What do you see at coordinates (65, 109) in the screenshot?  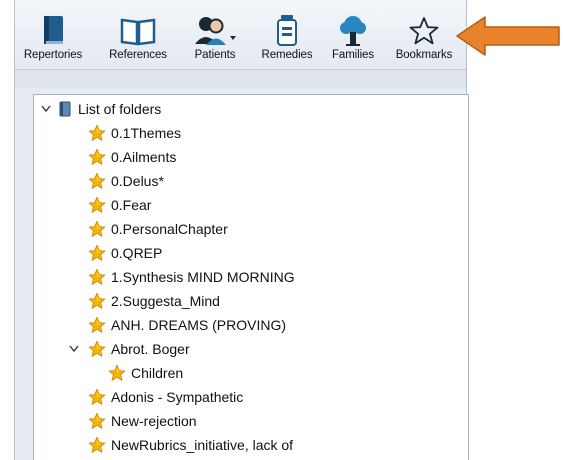 I see `book-folder-icon` at bounding box center [65, 109].